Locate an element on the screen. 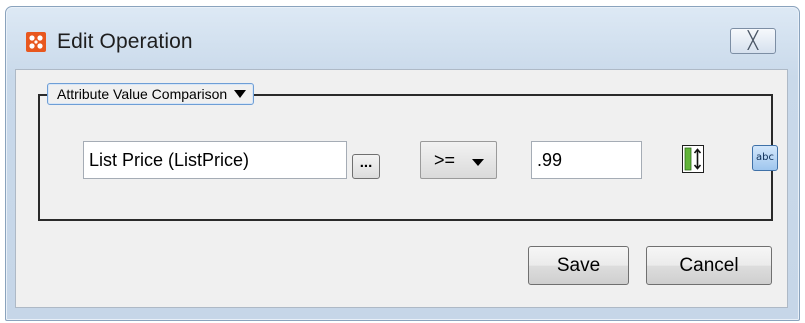 This screenshot has height=323, width=805. text-type-button: abc is located at coordinates (765, 158).